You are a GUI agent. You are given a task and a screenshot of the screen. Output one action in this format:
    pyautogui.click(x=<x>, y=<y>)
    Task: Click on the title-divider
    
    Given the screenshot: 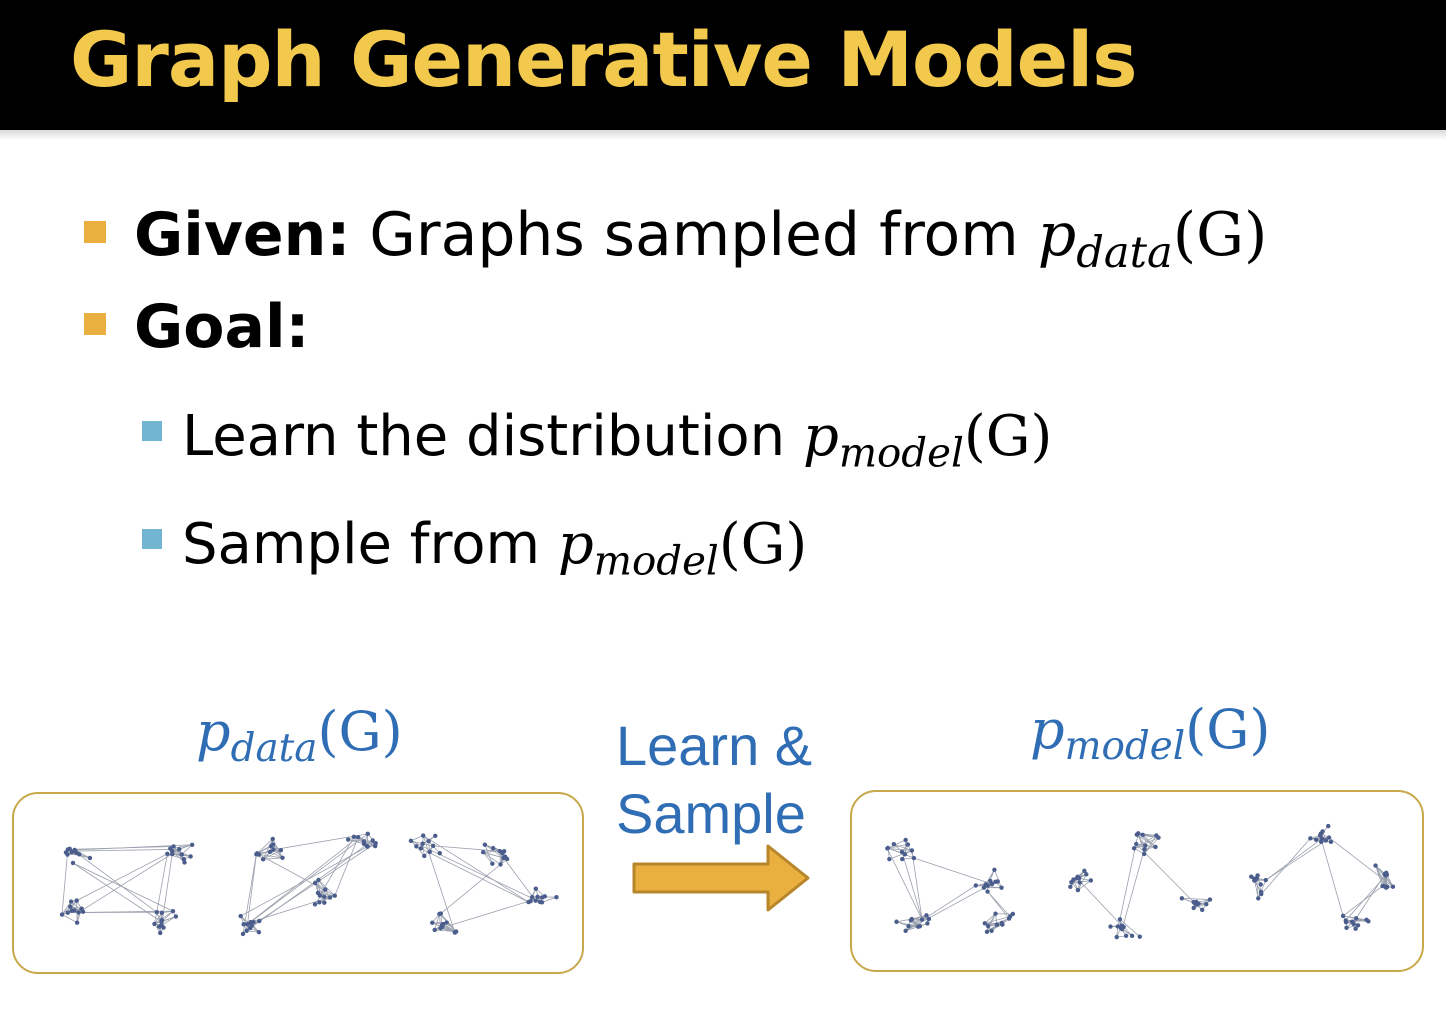 What is the action you would take?
    pyautogui.click(x=723, y=135)
    